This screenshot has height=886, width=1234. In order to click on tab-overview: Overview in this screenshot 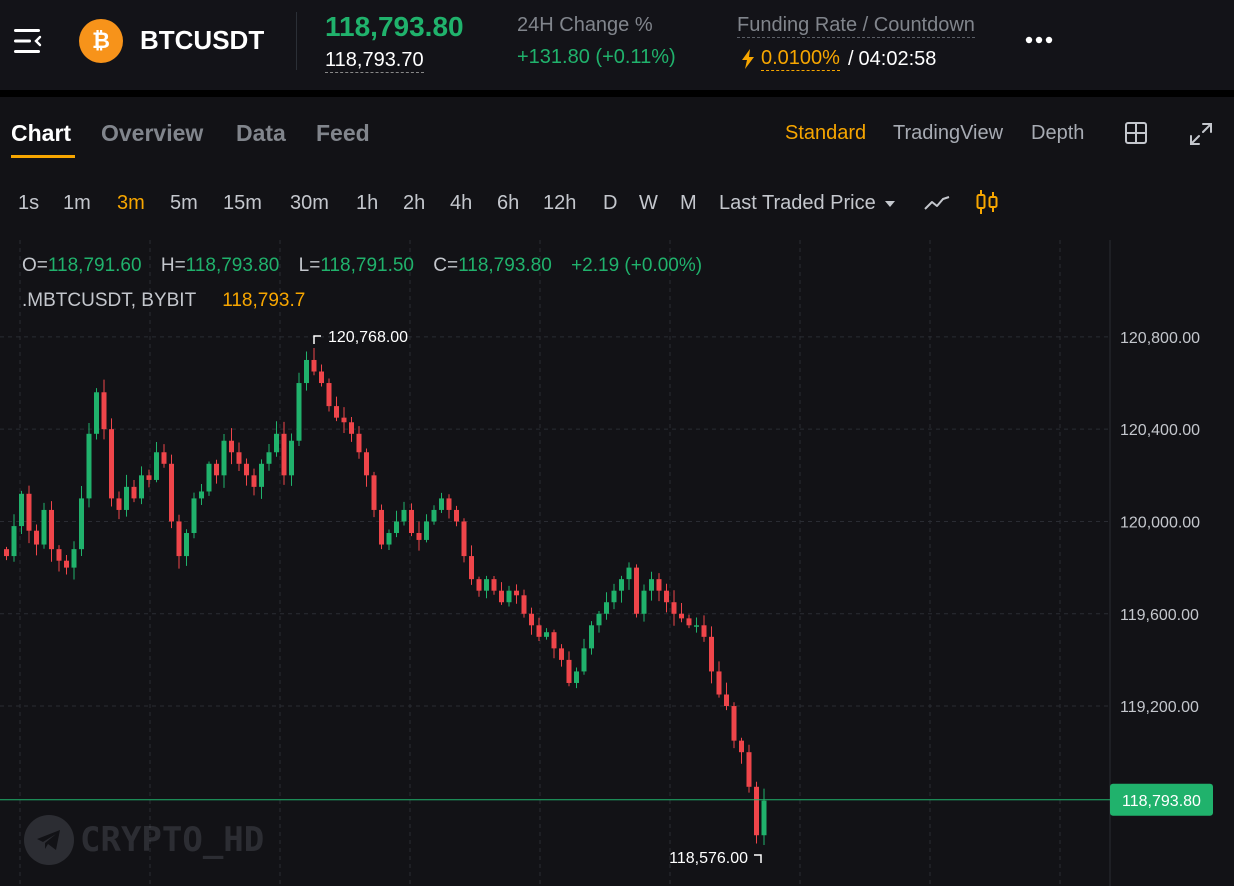, I will do `click(152, 133)`.